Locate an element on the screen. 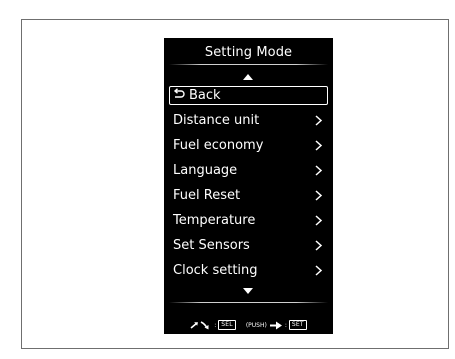 The image size is (455, 359). menu-item-clock-setting: Clock setting is located at coordinates (248, 270).